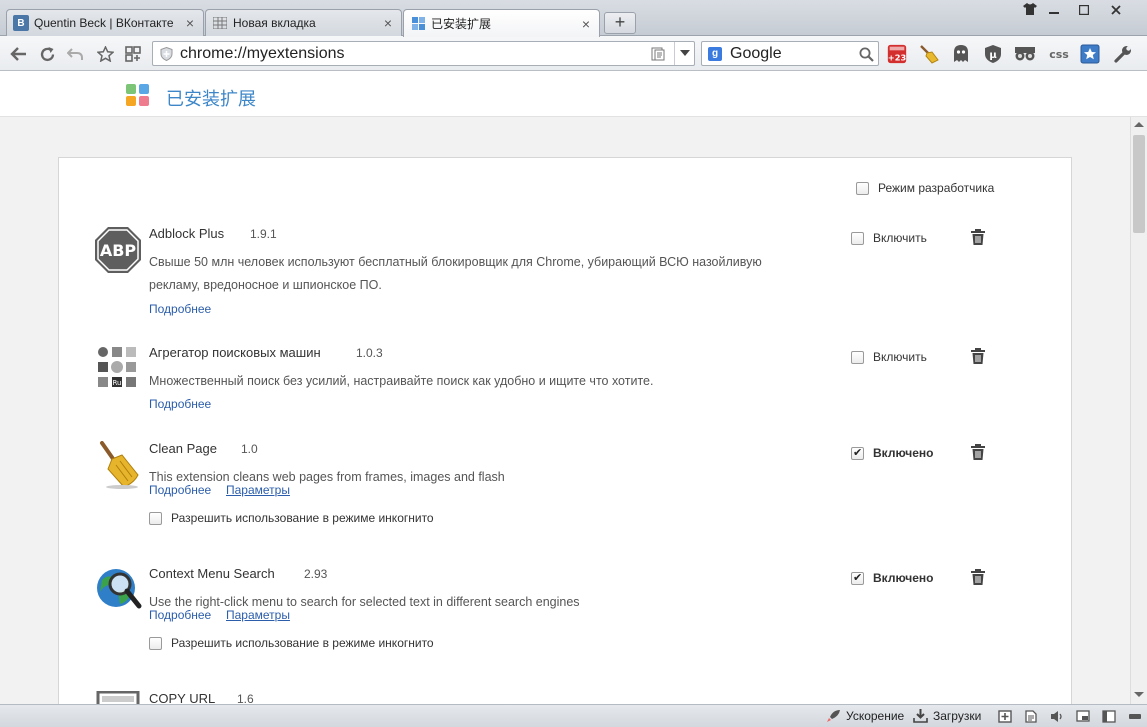 The width and height of the screenshot is (1147, 727). I want to click on close-window-icon, so click(1116, 11).